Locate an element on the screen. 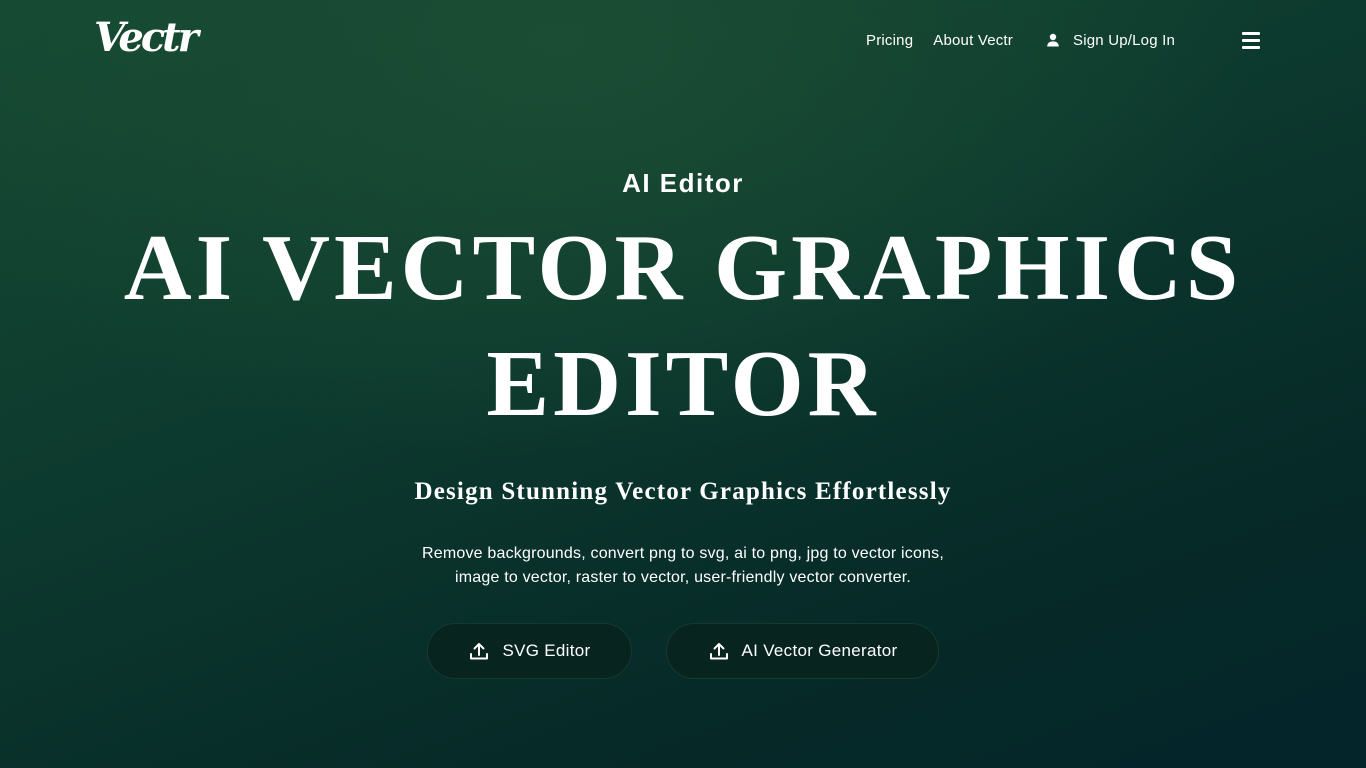 The height and width of the screenshot is (768, 1366). hero-title-line-2: EDITOR is located at coordinates (683, 384).